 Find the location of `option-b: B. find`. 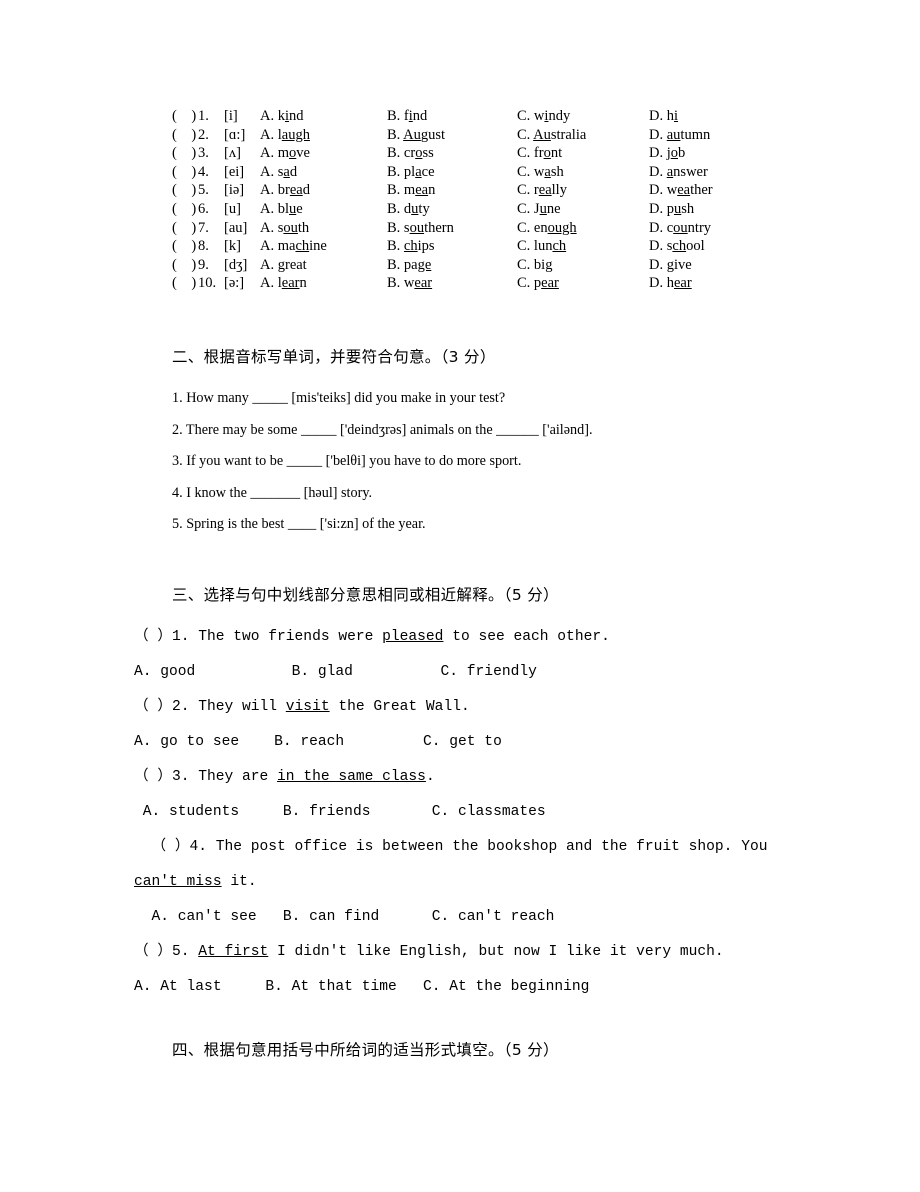

option-b: B. find is located at coordinates (452, 116).